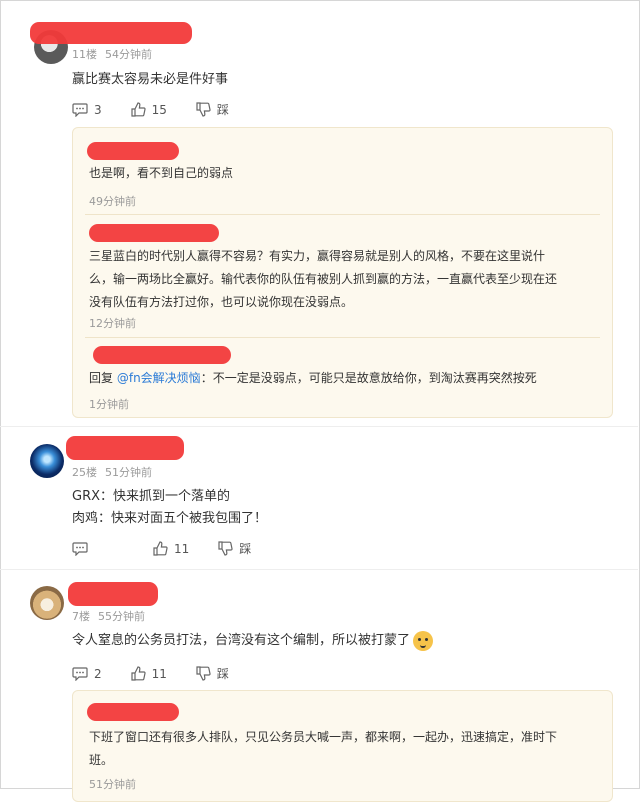  Describe the element at coordinates (112, 201) in the screenshot. I see `reply-timestamp: 49分钟前` at that location.